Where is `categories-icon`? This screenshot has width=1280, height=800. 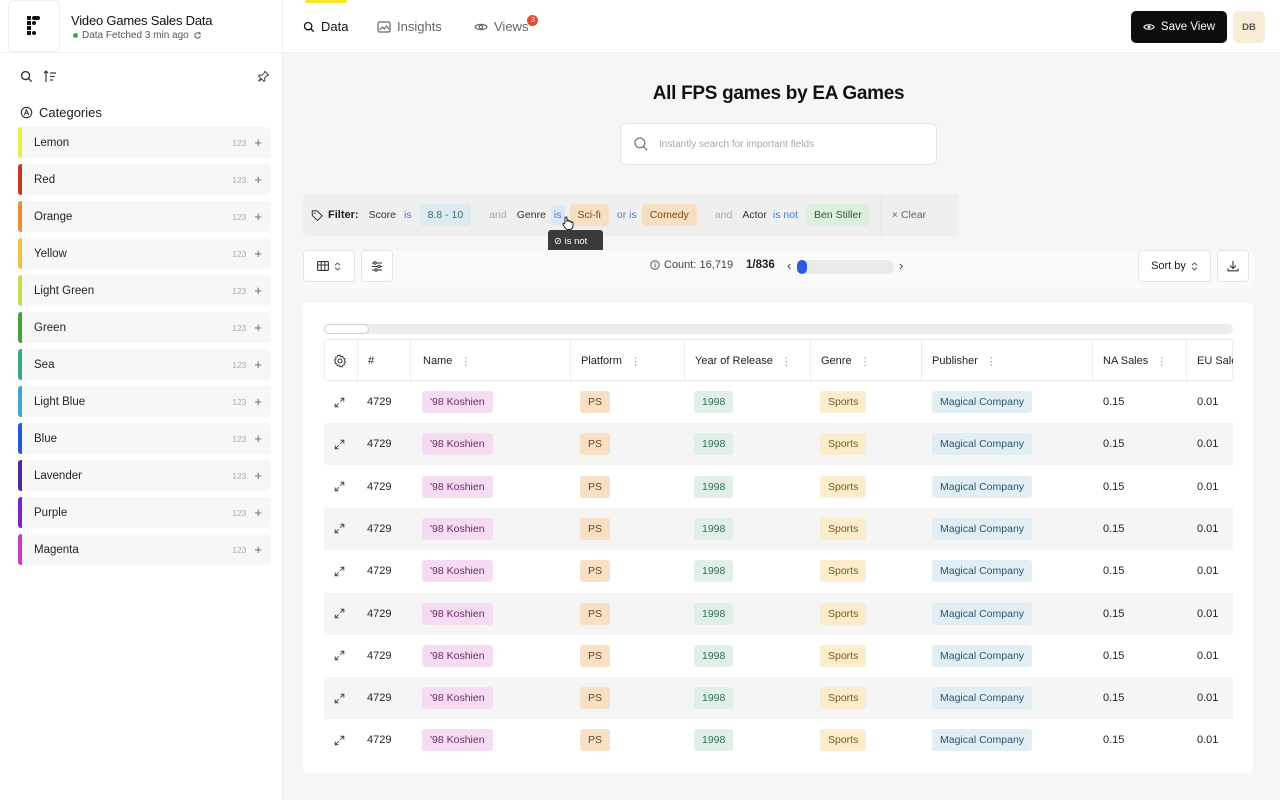
categories-icon is located at coordinates (26, 112).